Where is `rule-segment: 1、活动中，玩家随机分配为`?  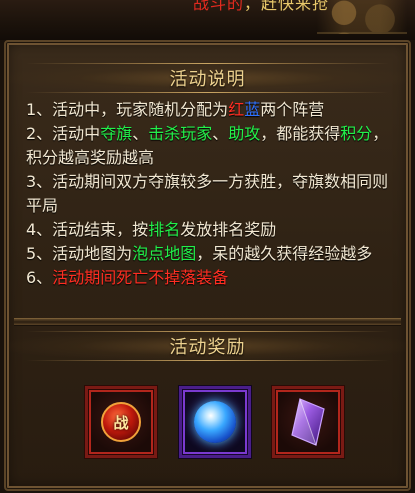 rule-segment: 1、活动中，玩家随机分配为 is located at coordinates (127, 109).